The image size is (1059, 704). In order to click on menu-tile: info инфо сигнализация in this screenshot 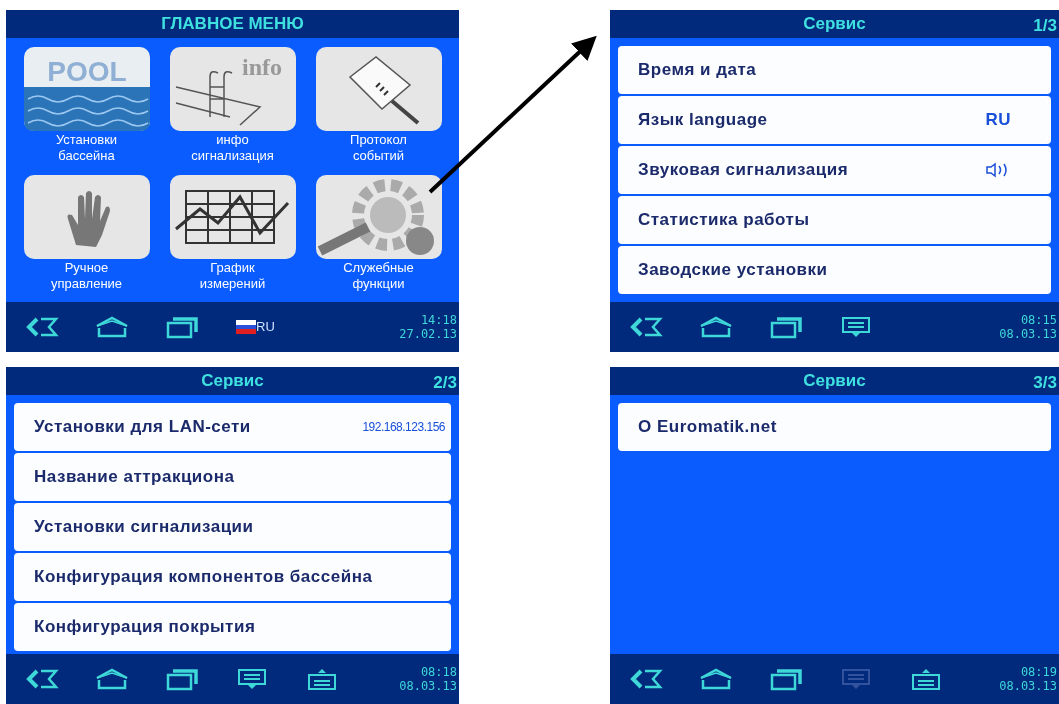, I will do `click(232, 111)`.